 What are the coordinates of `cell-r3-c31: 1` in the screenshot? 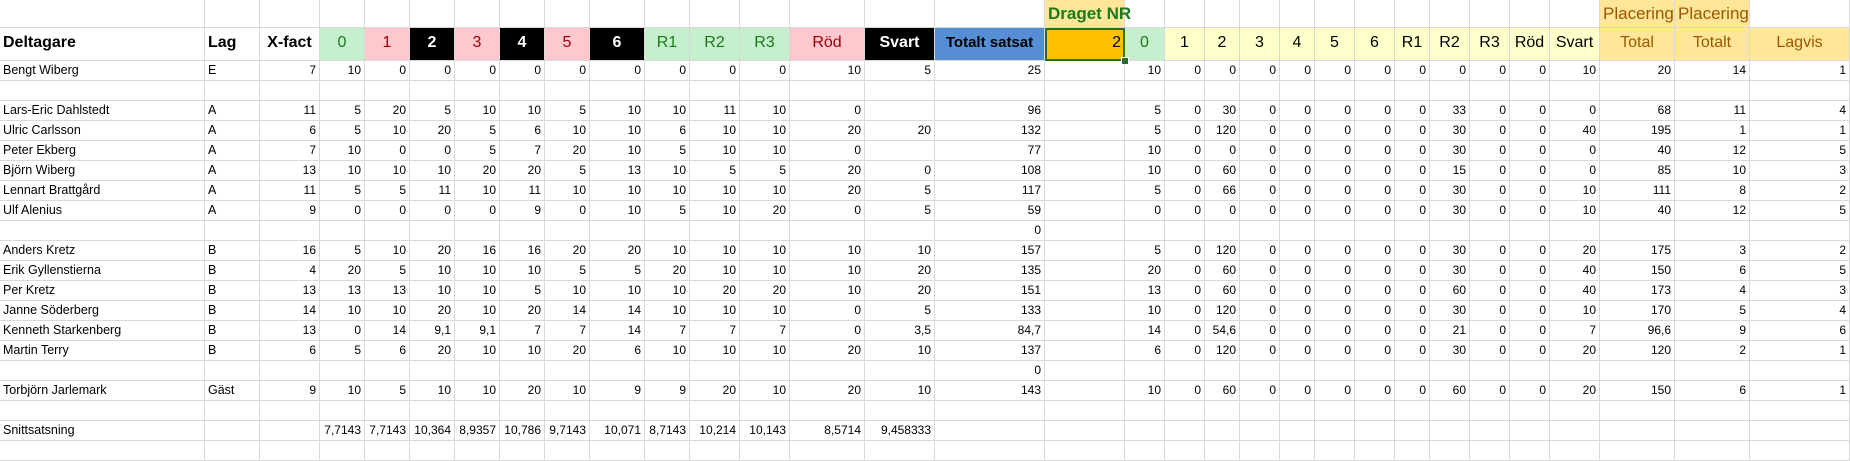 It's located at (1800, 131).